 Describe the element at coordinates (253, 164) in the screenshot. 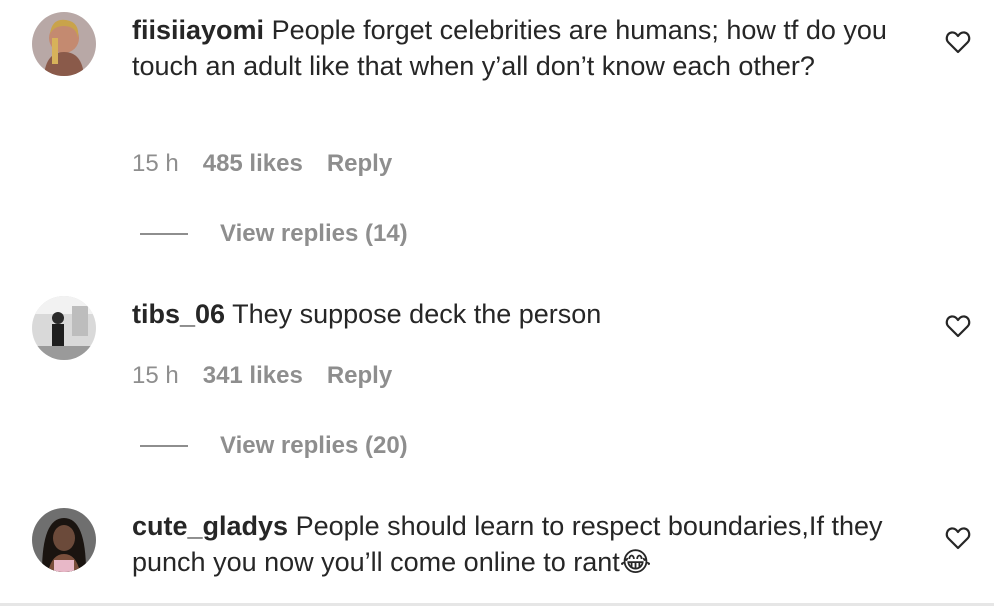

I see `comment-likes: 485 likes` at that location.